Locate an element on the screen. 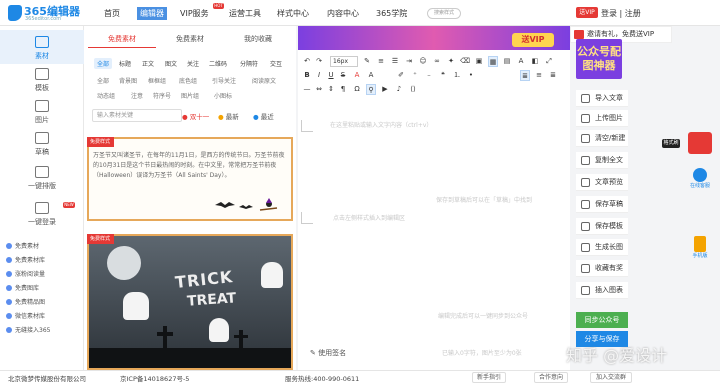 Image resolution: width=720 pixels, height=383 pixels. logo: 365编辑器 365editor.com is located at coordinates (48, 13).